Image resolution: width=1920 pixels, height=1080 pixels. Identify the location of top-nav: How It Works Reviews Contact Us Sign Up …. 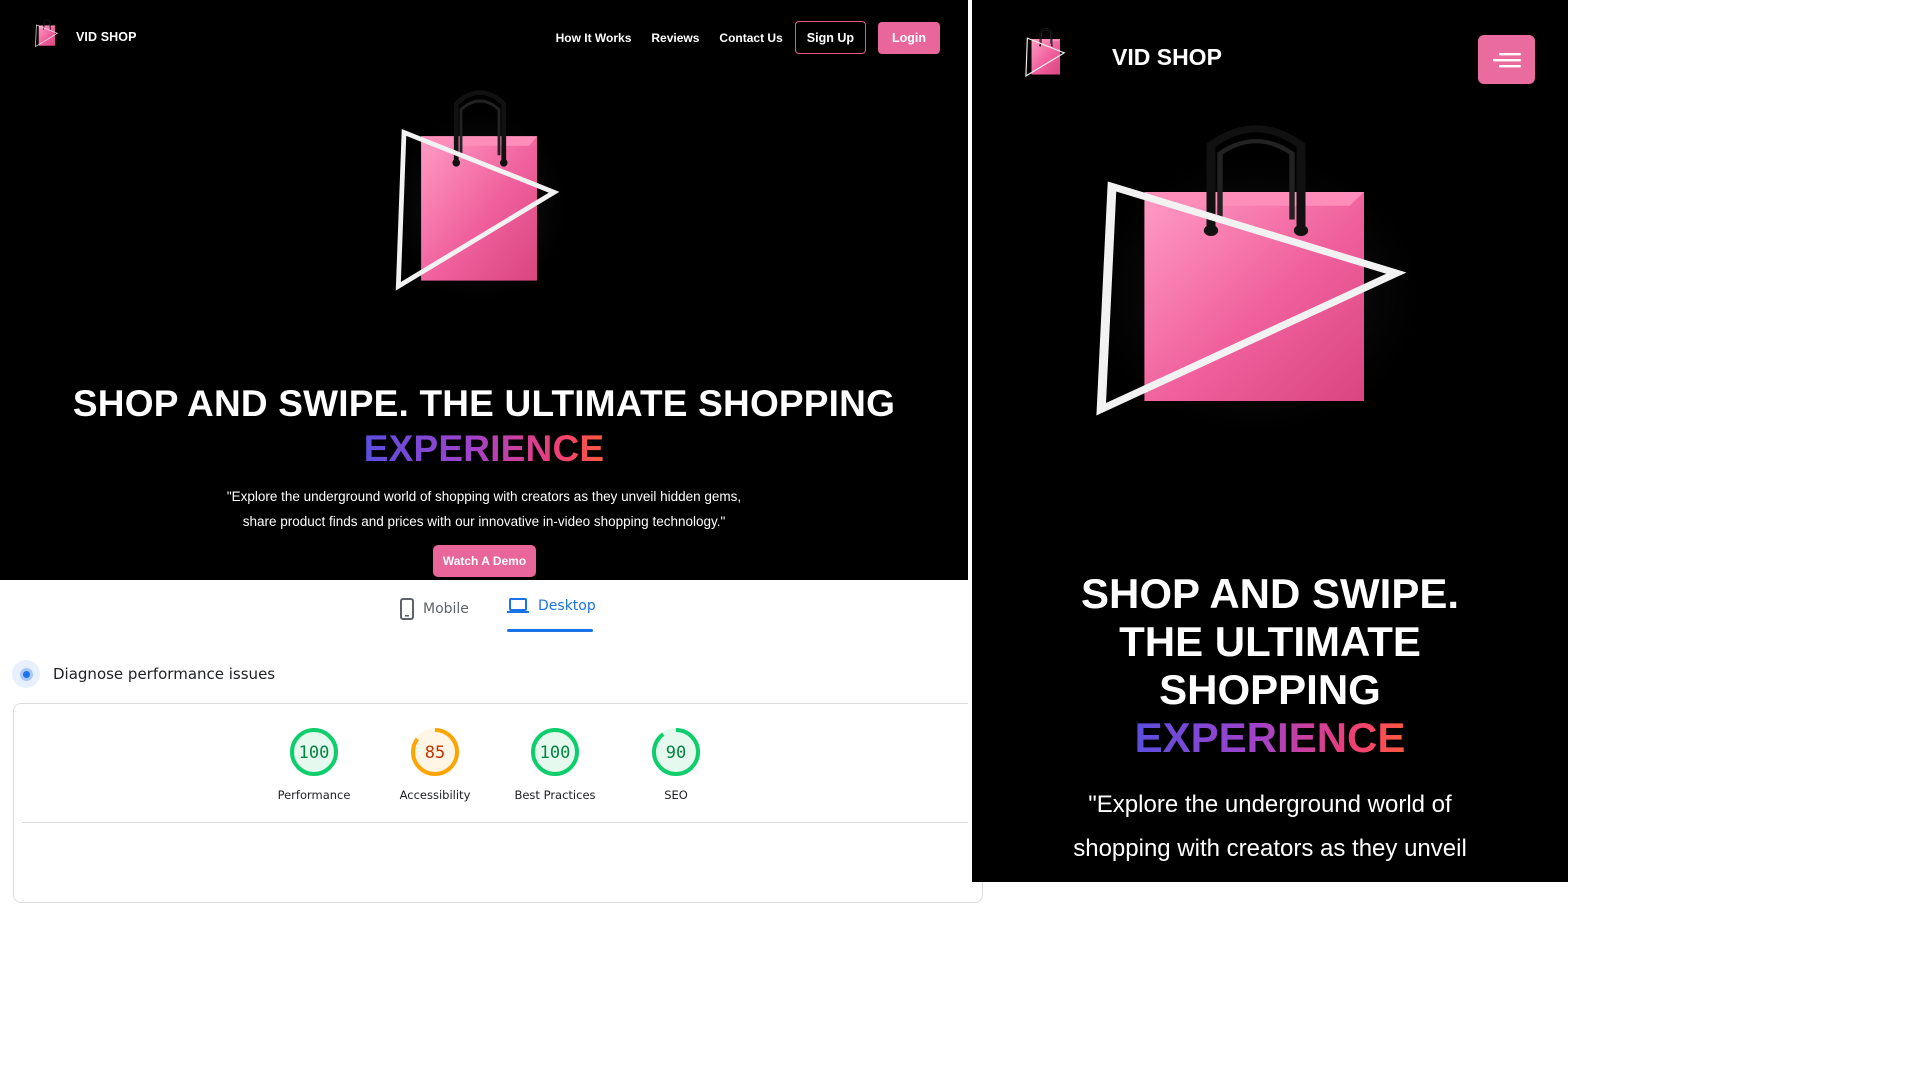
(748, 37).